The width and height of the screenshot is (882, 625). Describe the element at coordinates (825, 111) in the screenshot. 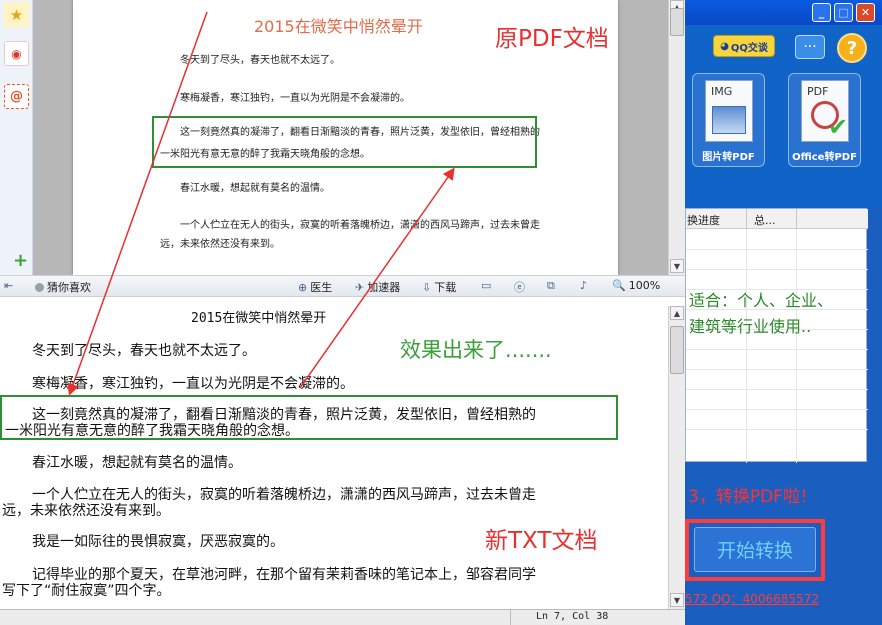

I see `pdf-document-icon: PDF ✔` at that location.